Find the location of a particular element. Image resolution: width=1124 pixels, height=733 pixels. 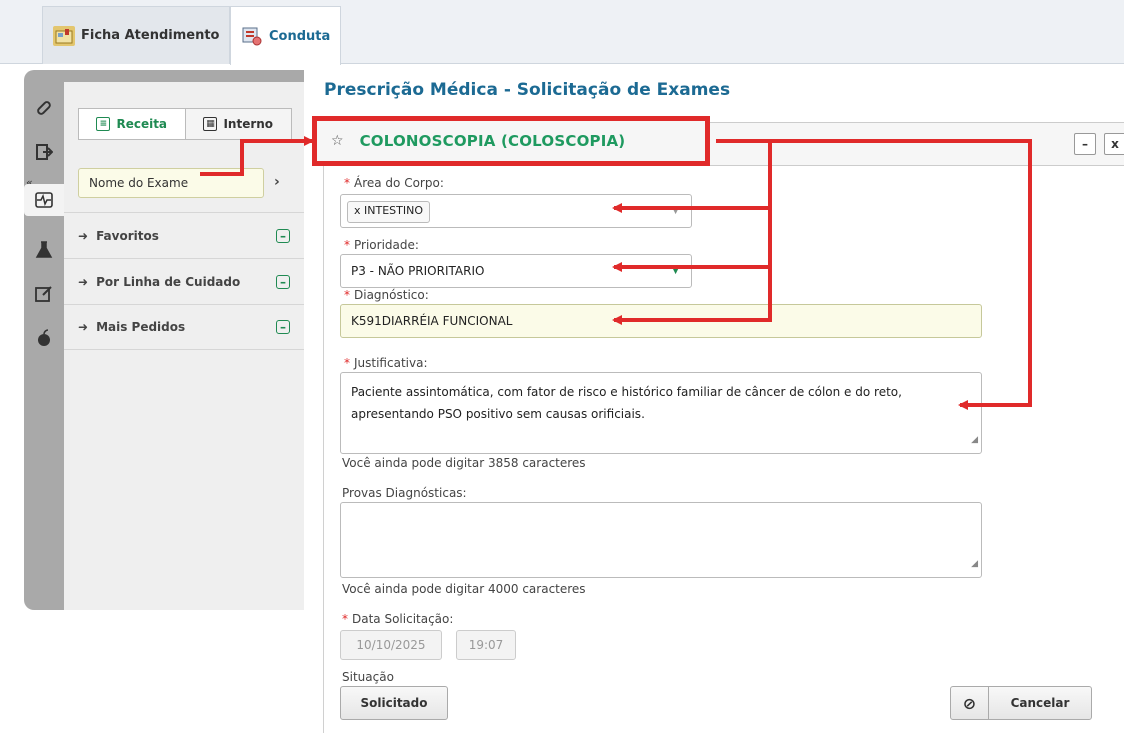

tool-rail: « is located at coordinates (44, 340).